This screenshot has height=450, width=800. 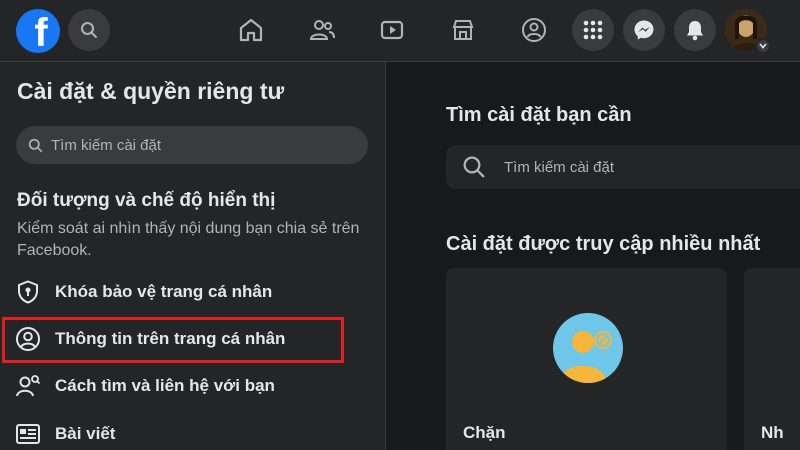 What do you see at coordinates (41, 32) in the screenshot?
I see `facebook-logo-letter: f` at bounding box center [41, 32].